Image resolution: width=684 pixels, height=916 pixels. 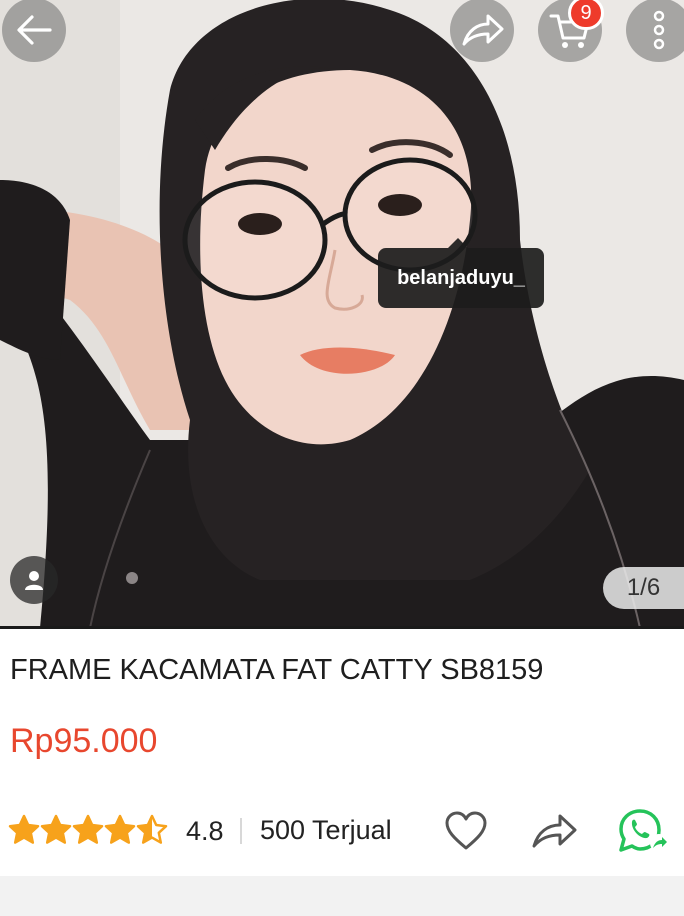 What do you see at coordinates (326, 830) in the screenshot?
I see `sold-count: 500 Terjual` at bounding box center [326, 830].